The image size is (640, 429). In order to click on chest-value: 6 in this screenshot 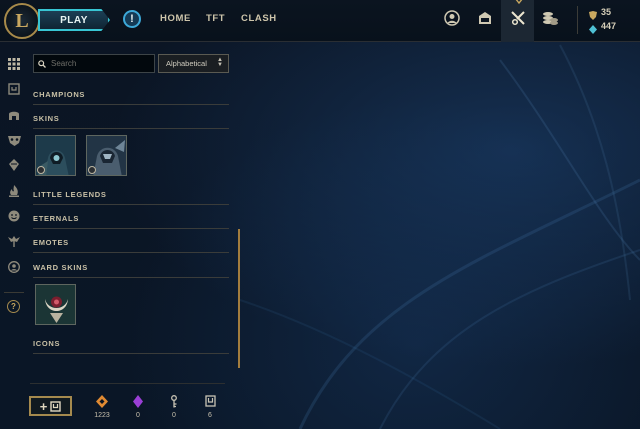, I will do `click(210, 415)`.